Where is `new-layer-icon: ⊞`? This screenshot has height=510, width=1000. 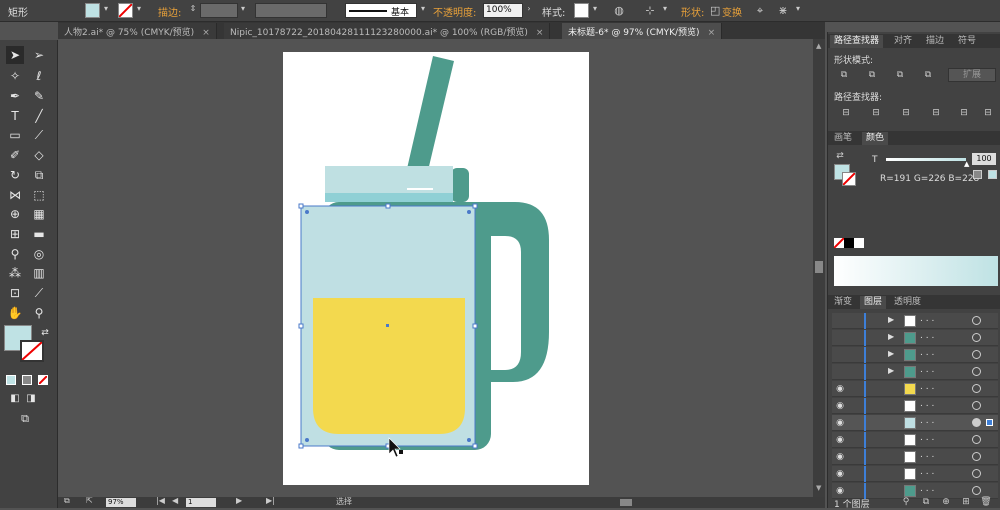 new-layer-icon: ⊞ is located at coordinates (966, 502).